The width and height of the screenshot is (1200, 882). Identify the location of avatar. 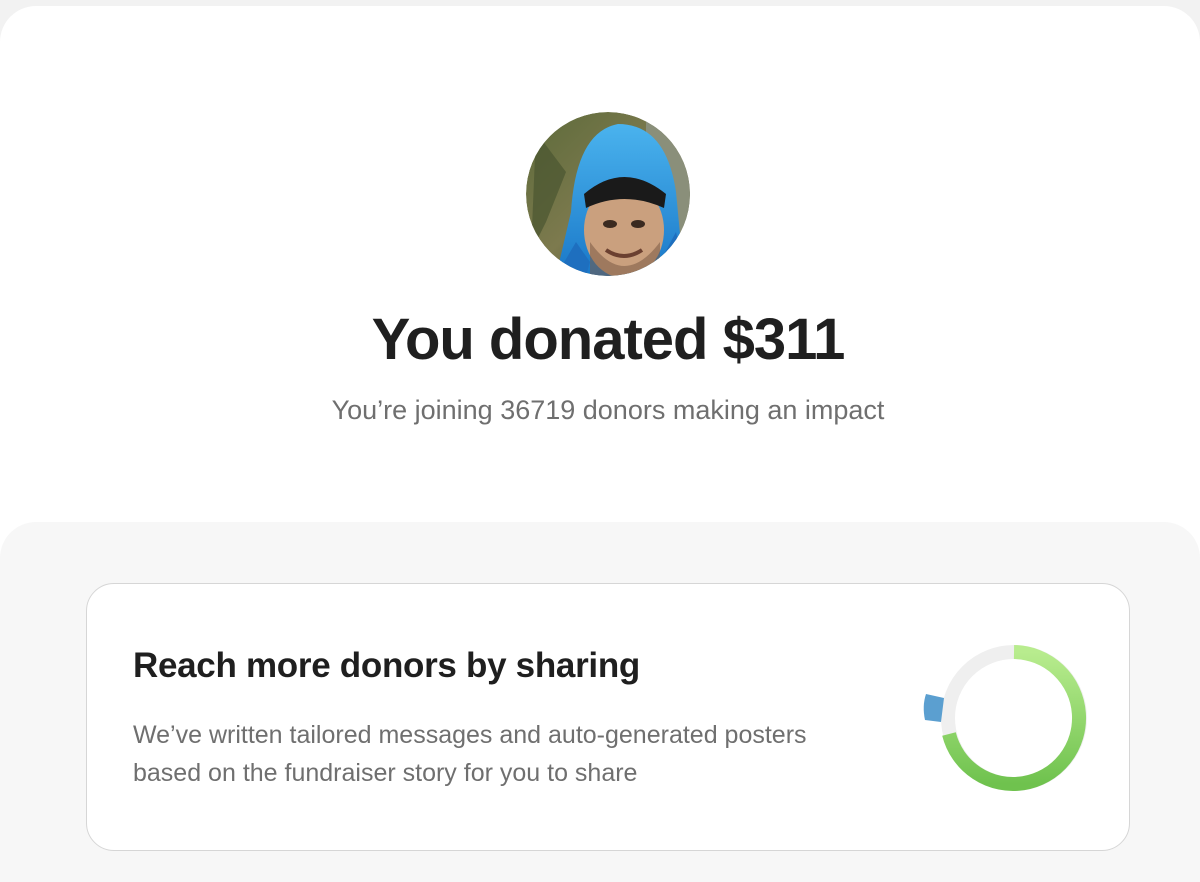
(608, 194).